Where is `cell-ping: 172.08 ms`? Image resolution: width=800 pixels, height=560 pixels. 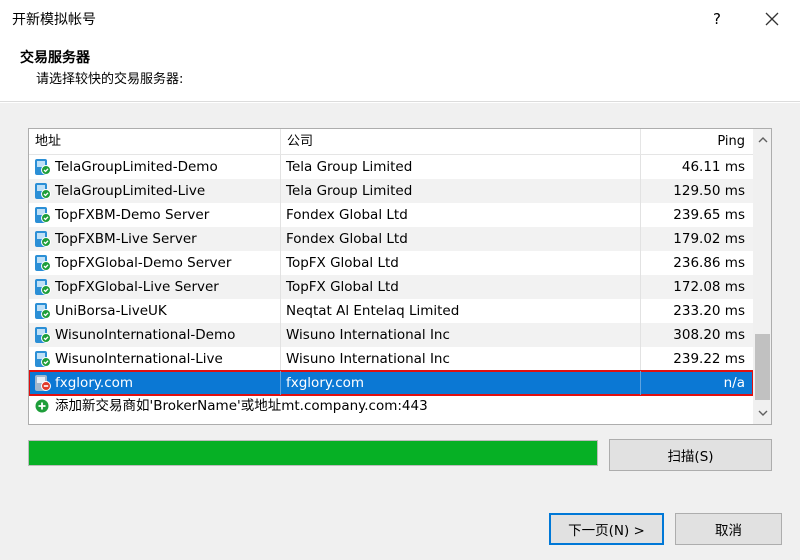 cell-ping: 172.08 ms is located at coordinates (709, 287).